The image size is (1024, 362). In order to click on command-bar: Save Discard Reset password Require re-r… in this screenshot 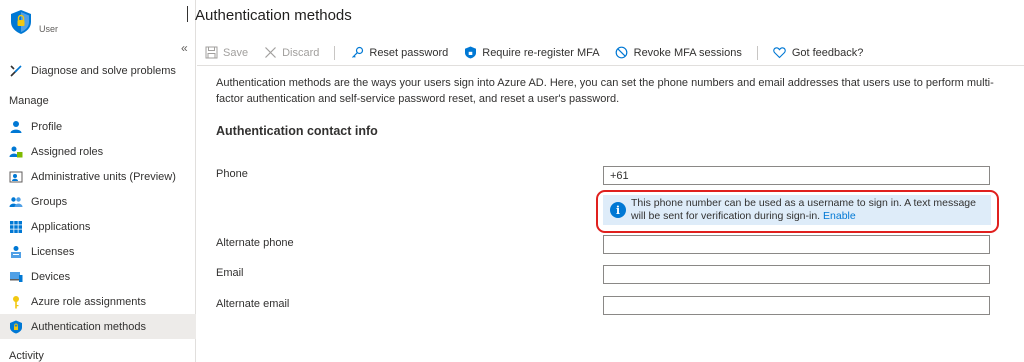, I will do `click(604, 52)`.